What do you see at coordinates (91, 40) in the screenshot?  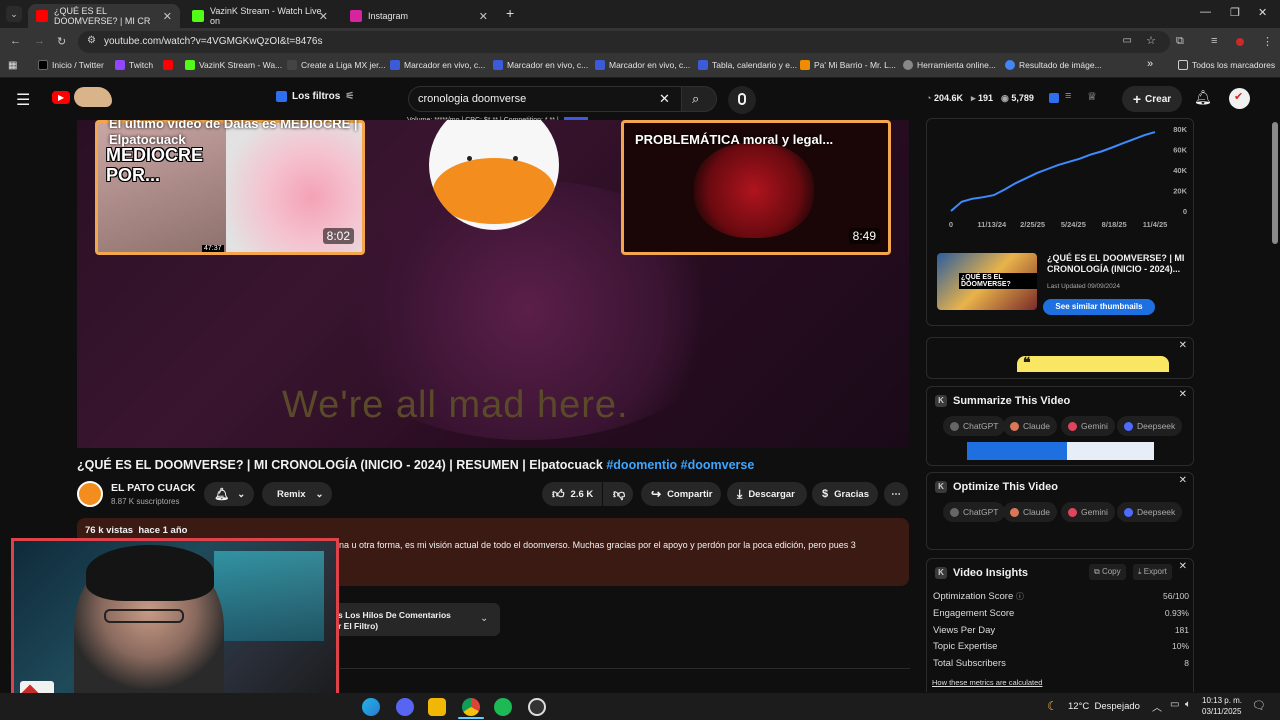 I see `site-info-icon: ⚙` at bounding box center [91, 40].